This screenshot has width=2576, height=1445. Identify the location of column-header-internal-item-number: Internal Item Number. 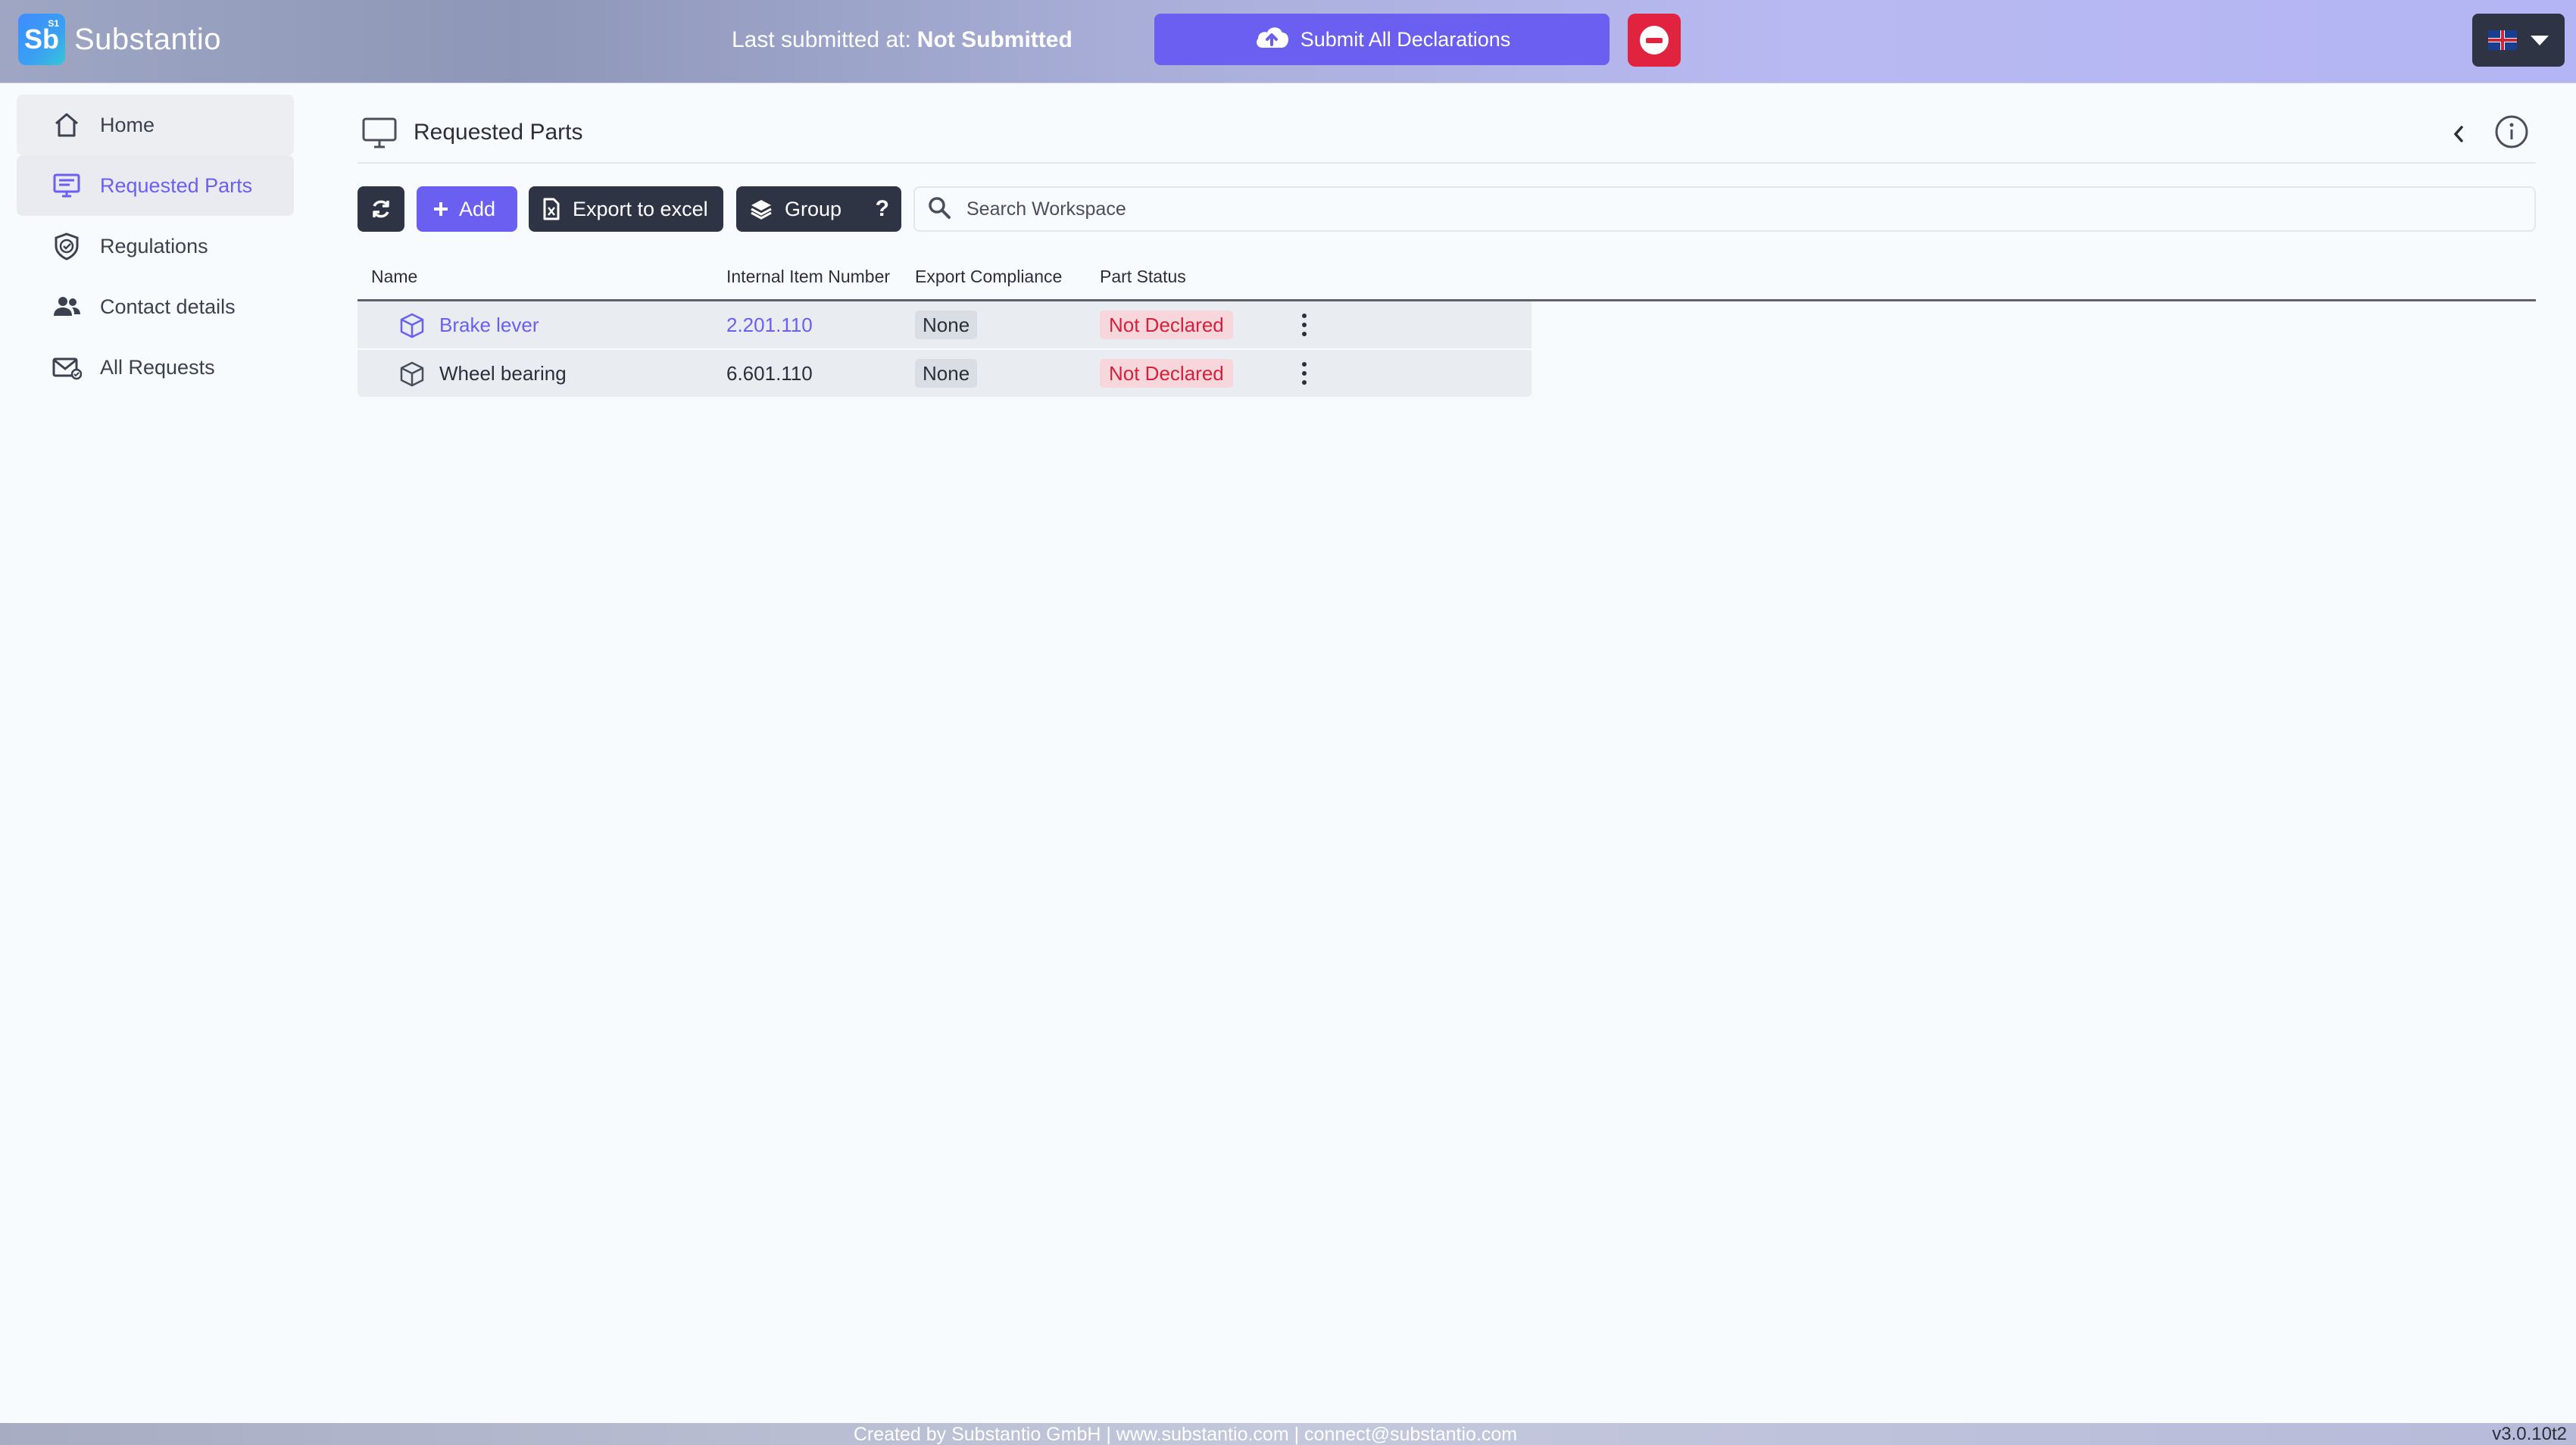
(808, 277).